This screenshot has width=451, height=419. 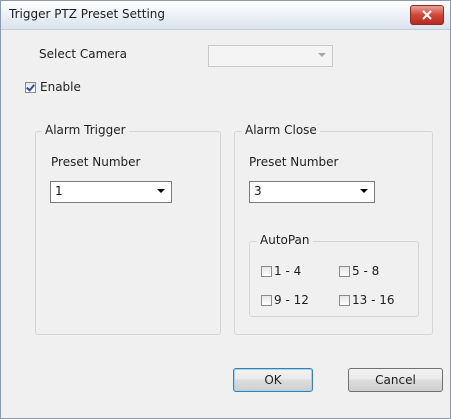 I want to click on select-camera-label: Select Camera, so click(x=83, y=54).